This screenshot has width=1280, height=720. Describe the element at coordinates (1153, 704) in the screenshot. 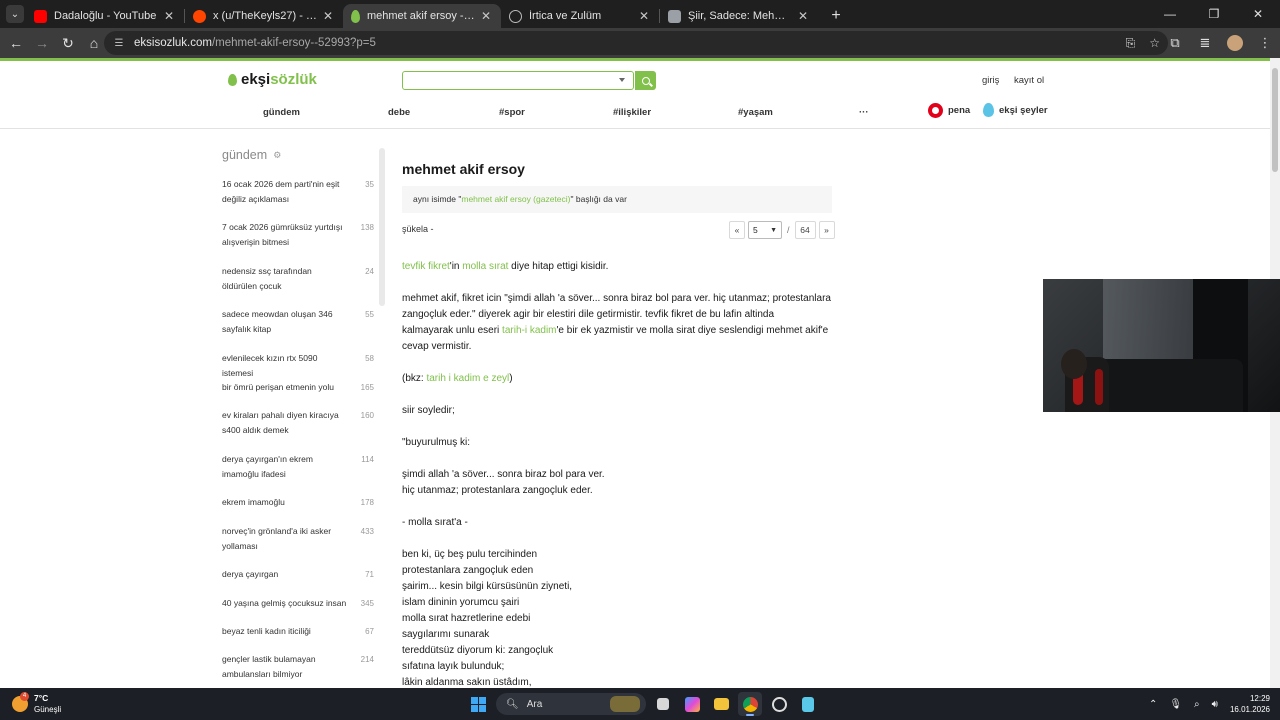

I see `chevron-up-icon: ⌃` at that location.